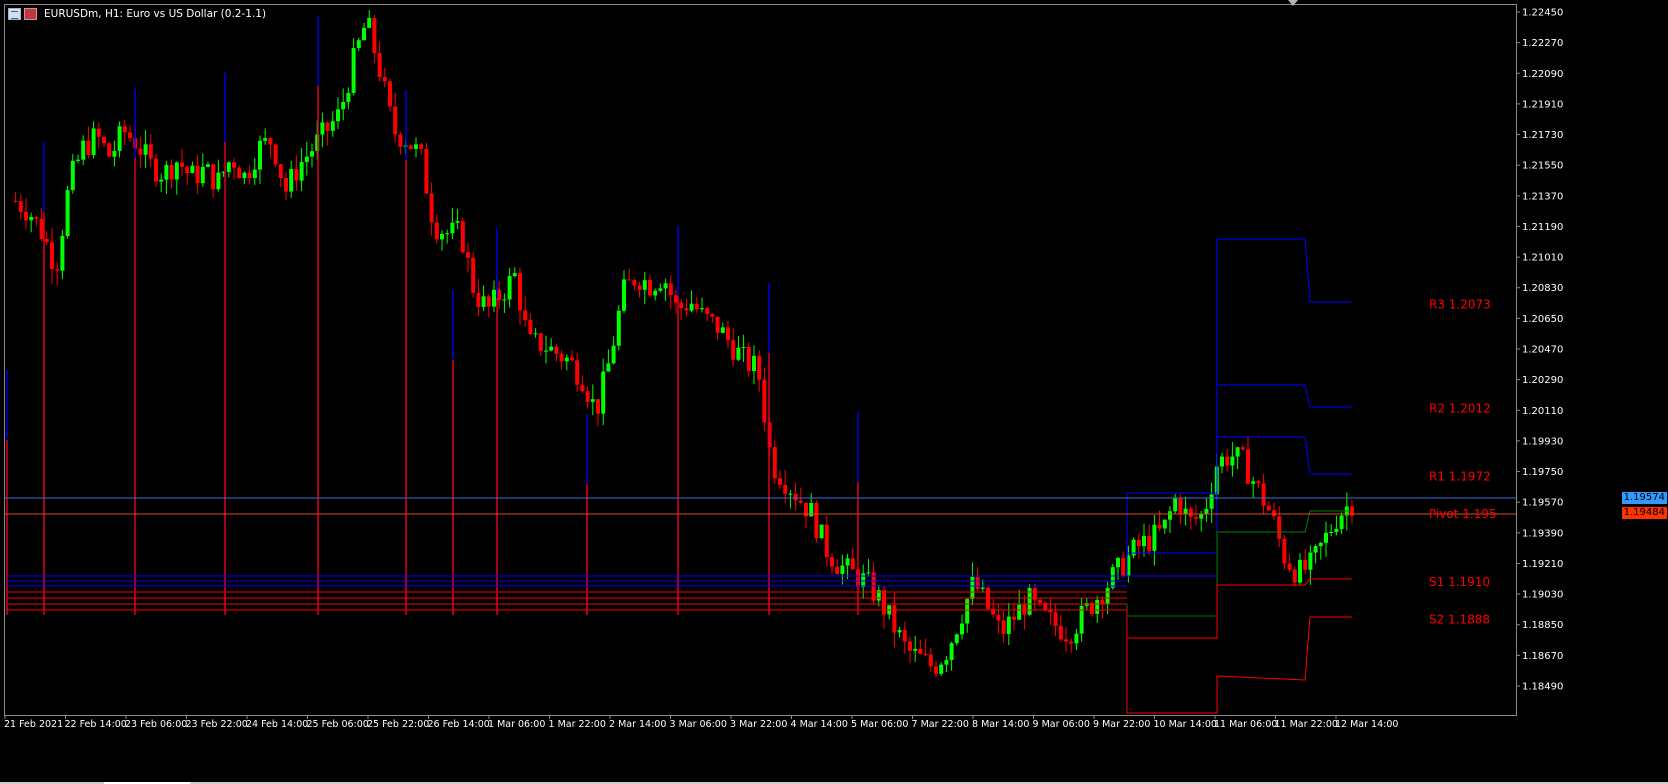 The width and height of the screenshot is (1668, 784). Describe the element at coordinates (1185, 724) in the screenshot. I see `x-tick-label: 10 Mar 14:00` at that location.